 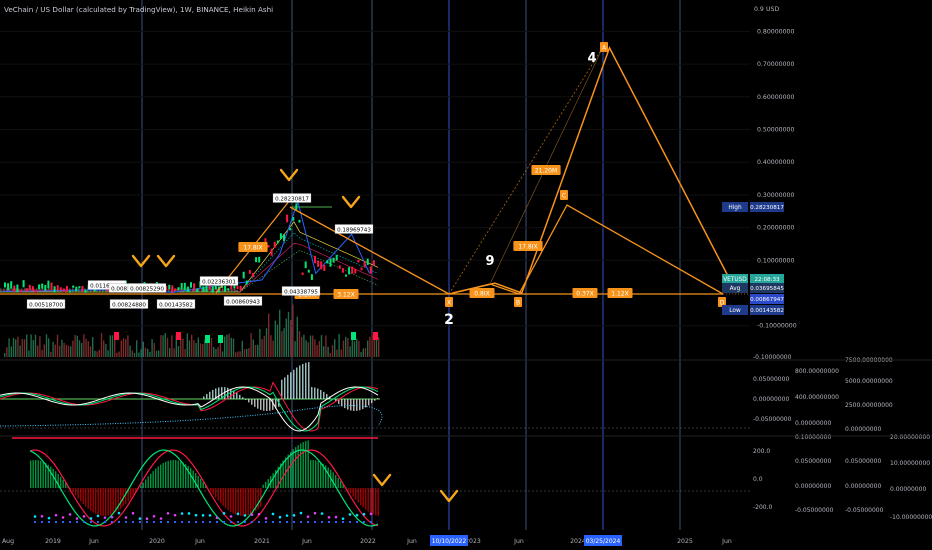 I want to click on price-line, so click(x=186, y=246).